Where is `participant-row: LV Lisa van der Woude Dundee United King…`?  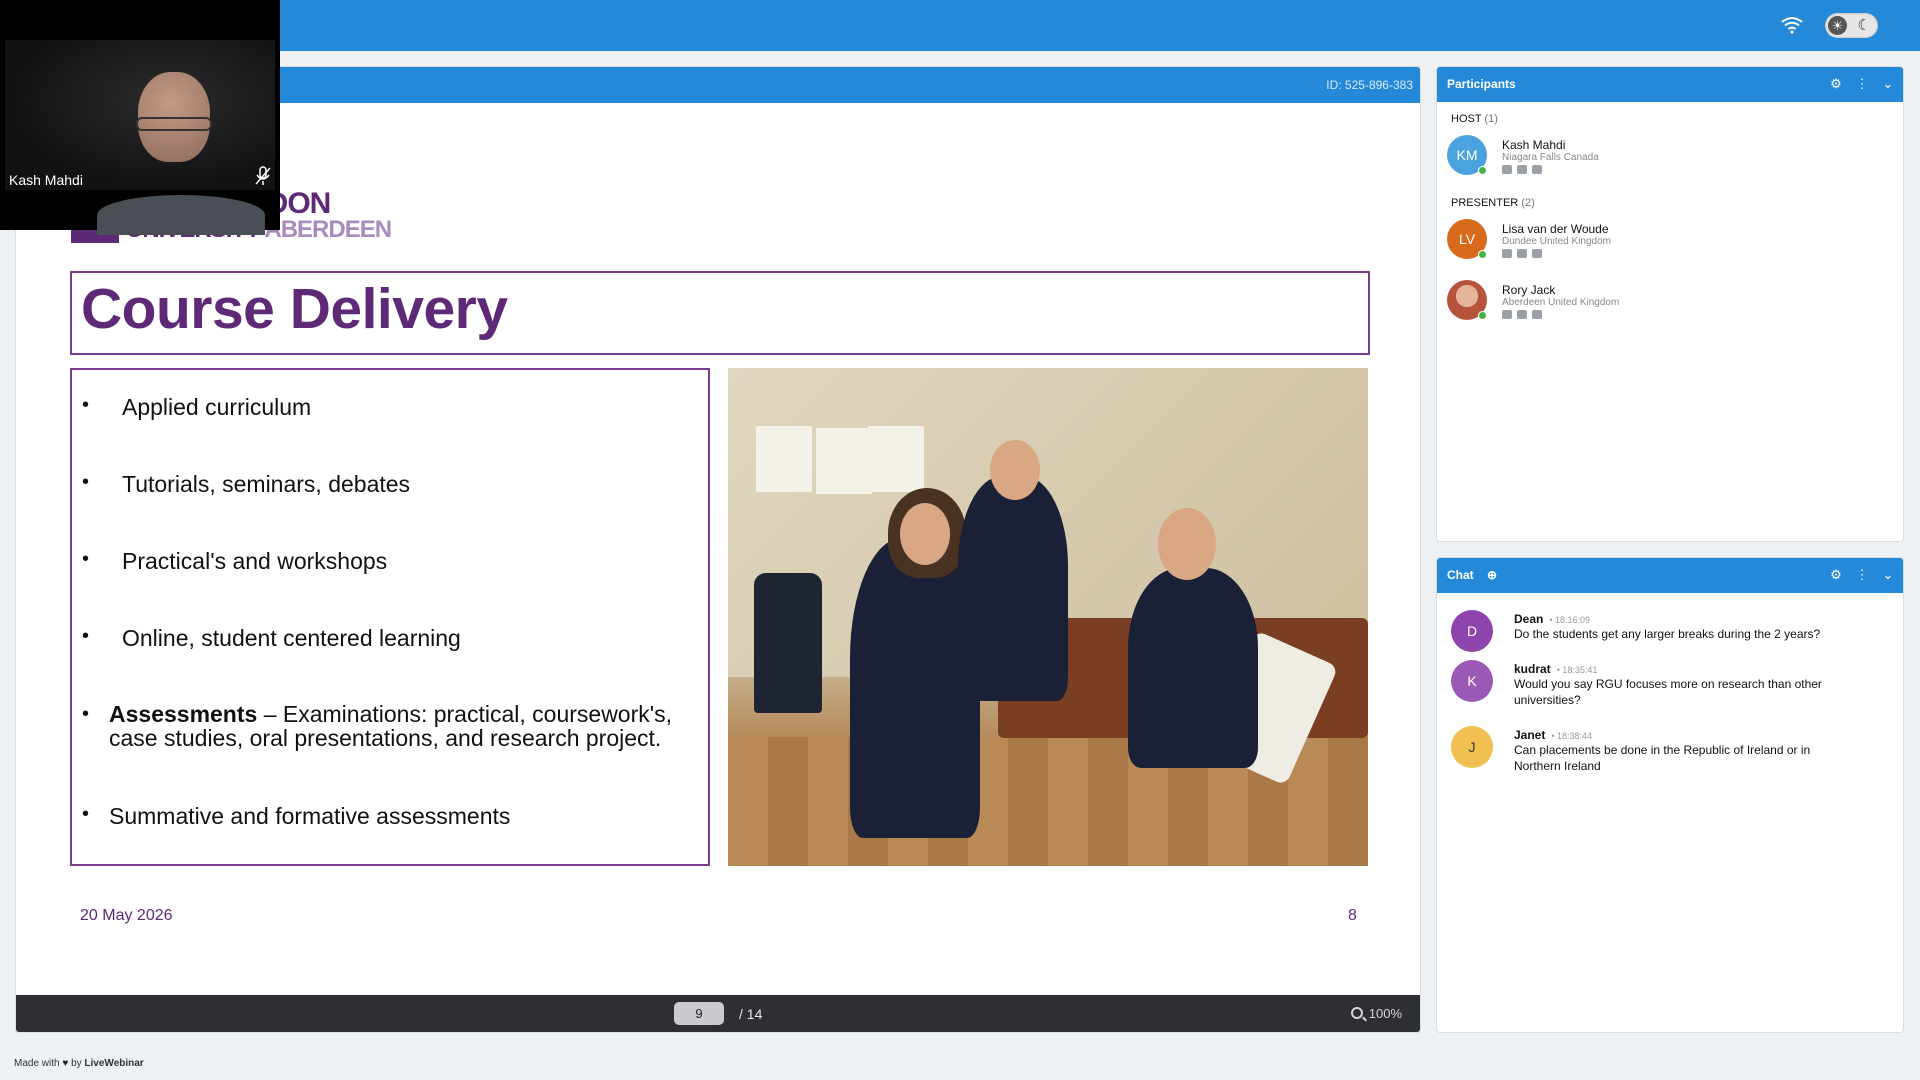
participant-row: LV Lisa van der Woude Dundee United King… is located at coordinates (1670, 249).